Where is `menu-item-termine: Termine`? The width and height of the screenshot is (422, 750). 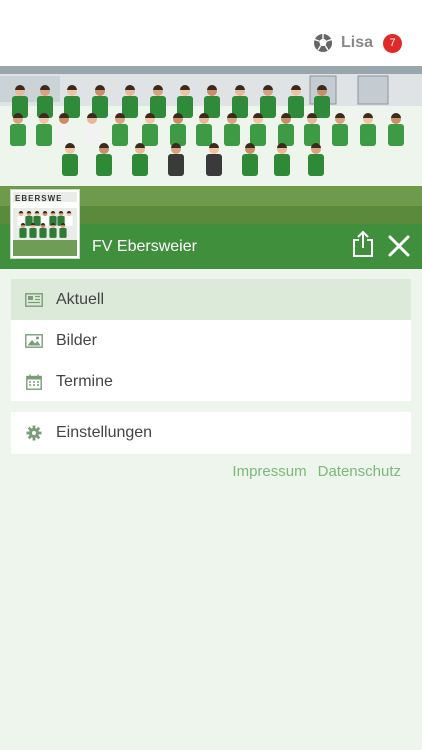
menu-item-termine: Termine is located at coordinates (211, 381).